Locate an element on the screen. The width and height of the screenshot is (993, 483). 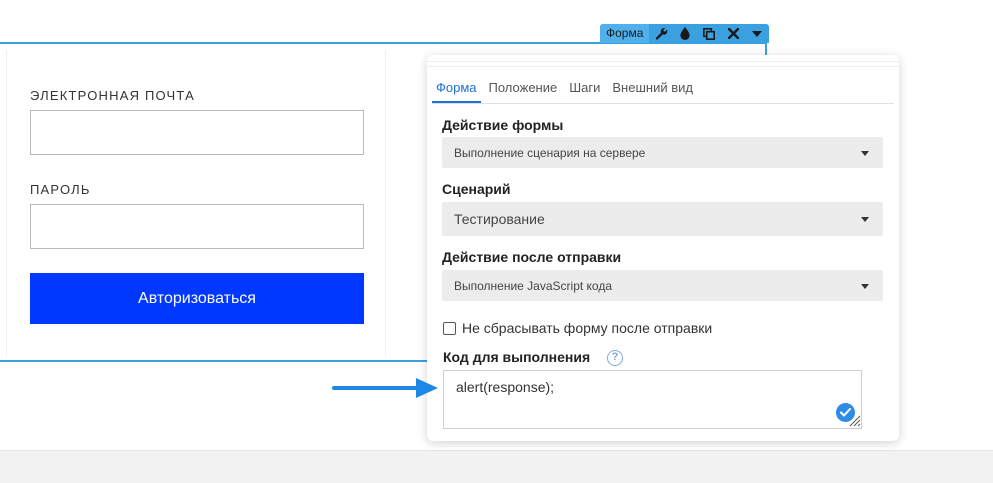
password-field is located at coordinates (197, 226).